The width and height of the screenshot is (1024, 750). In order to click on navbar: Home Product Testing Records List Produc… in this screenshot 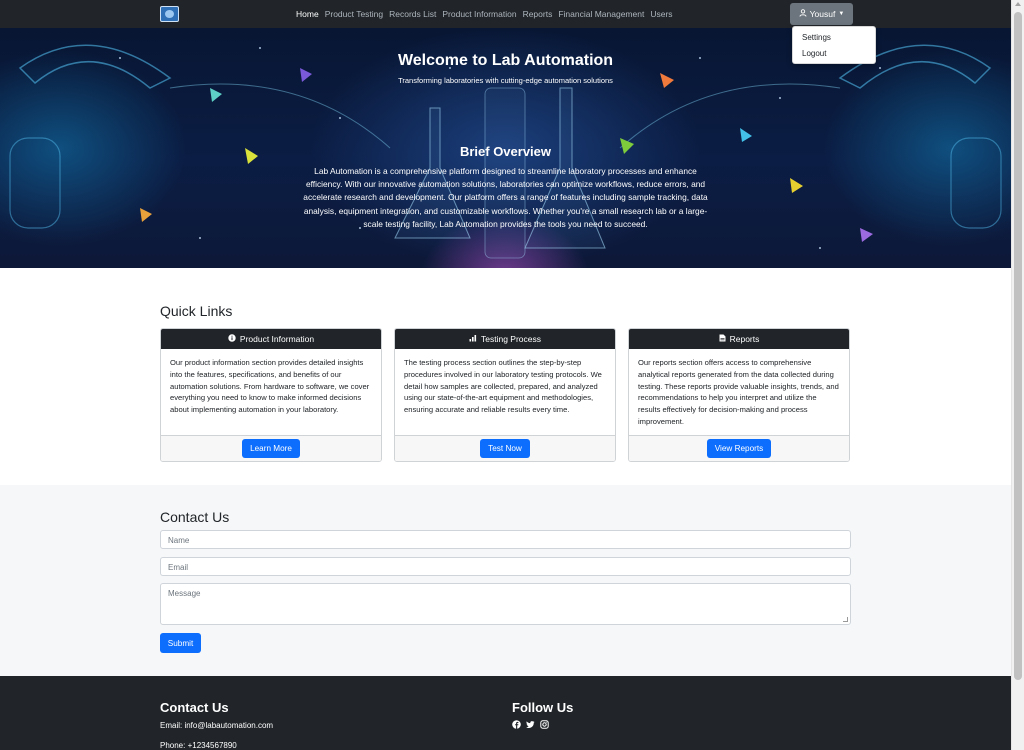, I will do `click(505, 14)`.